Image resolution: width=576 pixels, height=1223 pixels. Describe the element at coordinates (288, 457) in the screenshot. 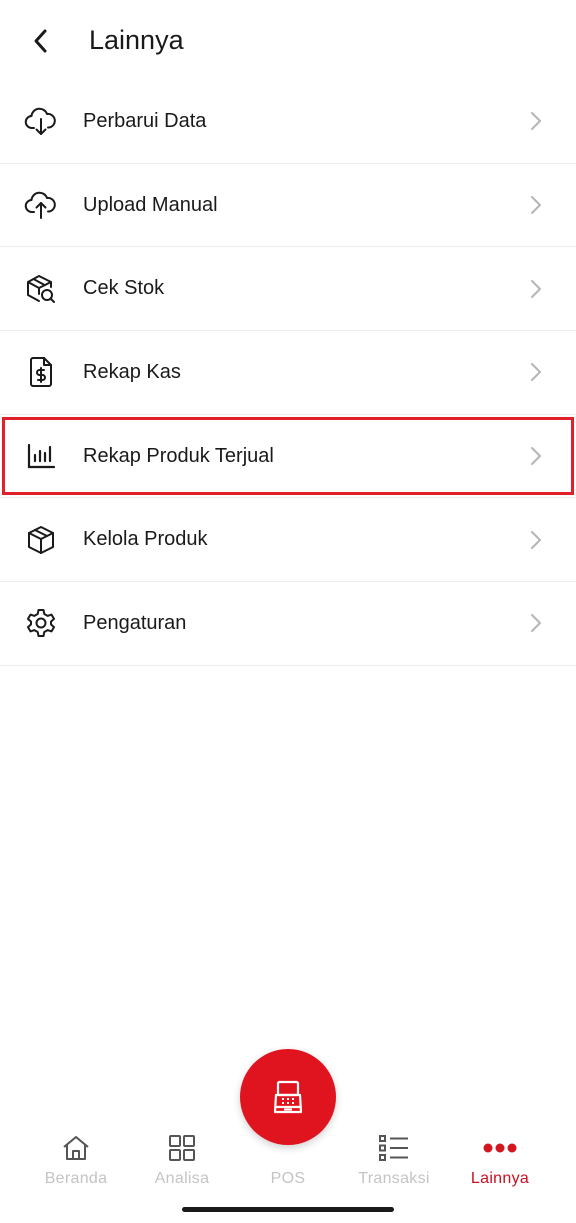

I see `menu-item-rekap-produk-terjual: Rekap Produk Terjual` at that location.